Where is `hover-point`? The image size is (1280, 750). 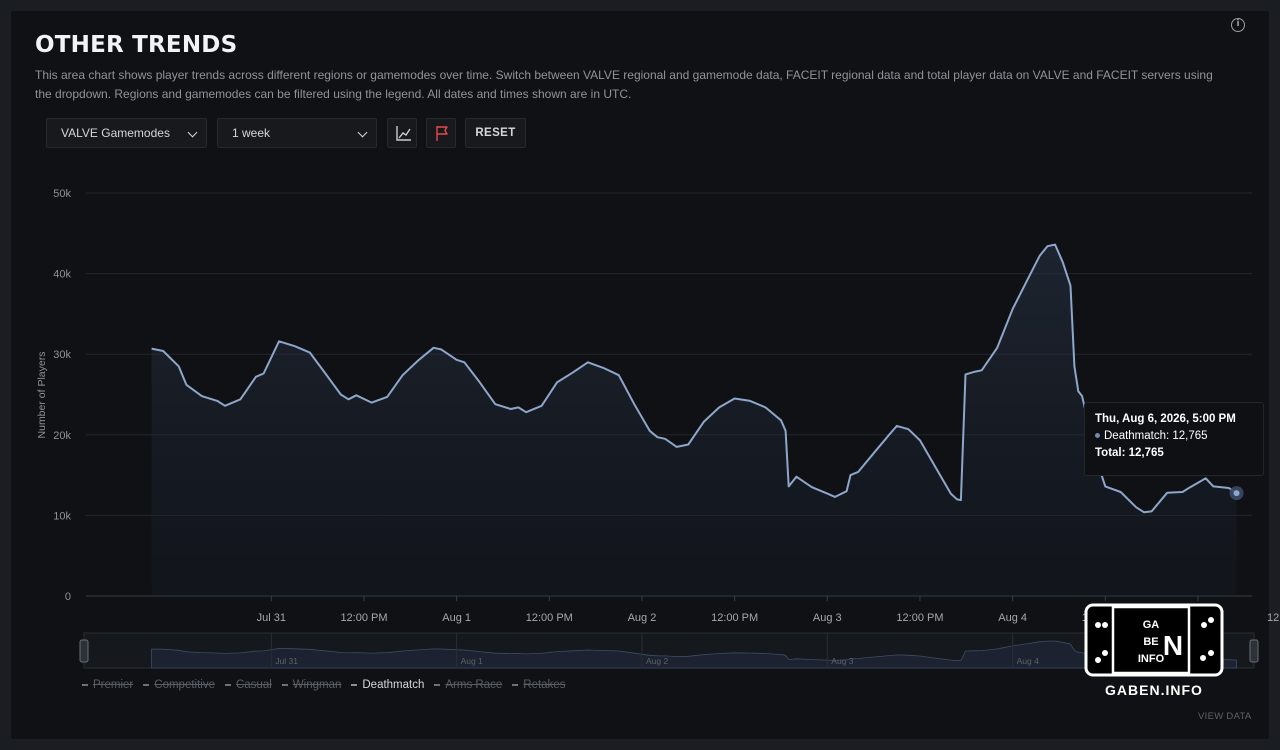 hover-point is located at coordinates (1236, 493).